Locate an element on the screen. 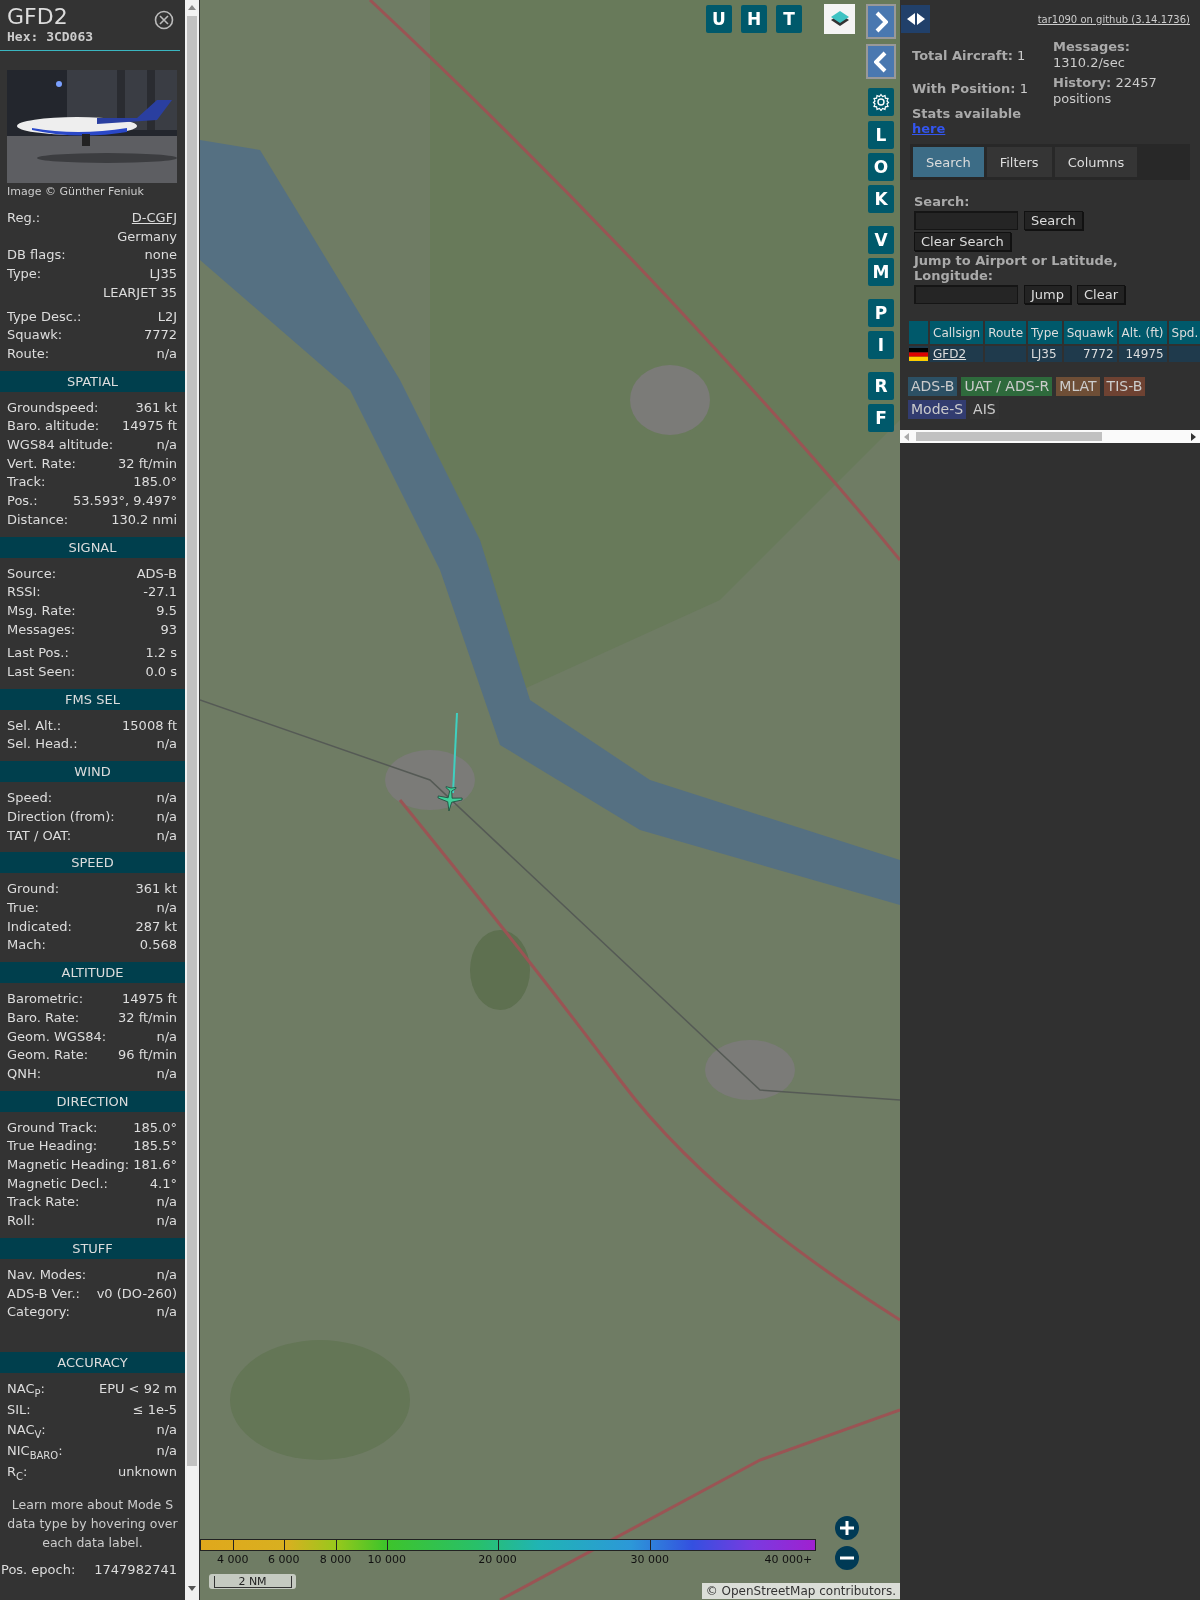 The width and height of the screenshot is (1200, 1600). stat-text: Messages: 1310.2/sec is located at coordinates (1092, 55).